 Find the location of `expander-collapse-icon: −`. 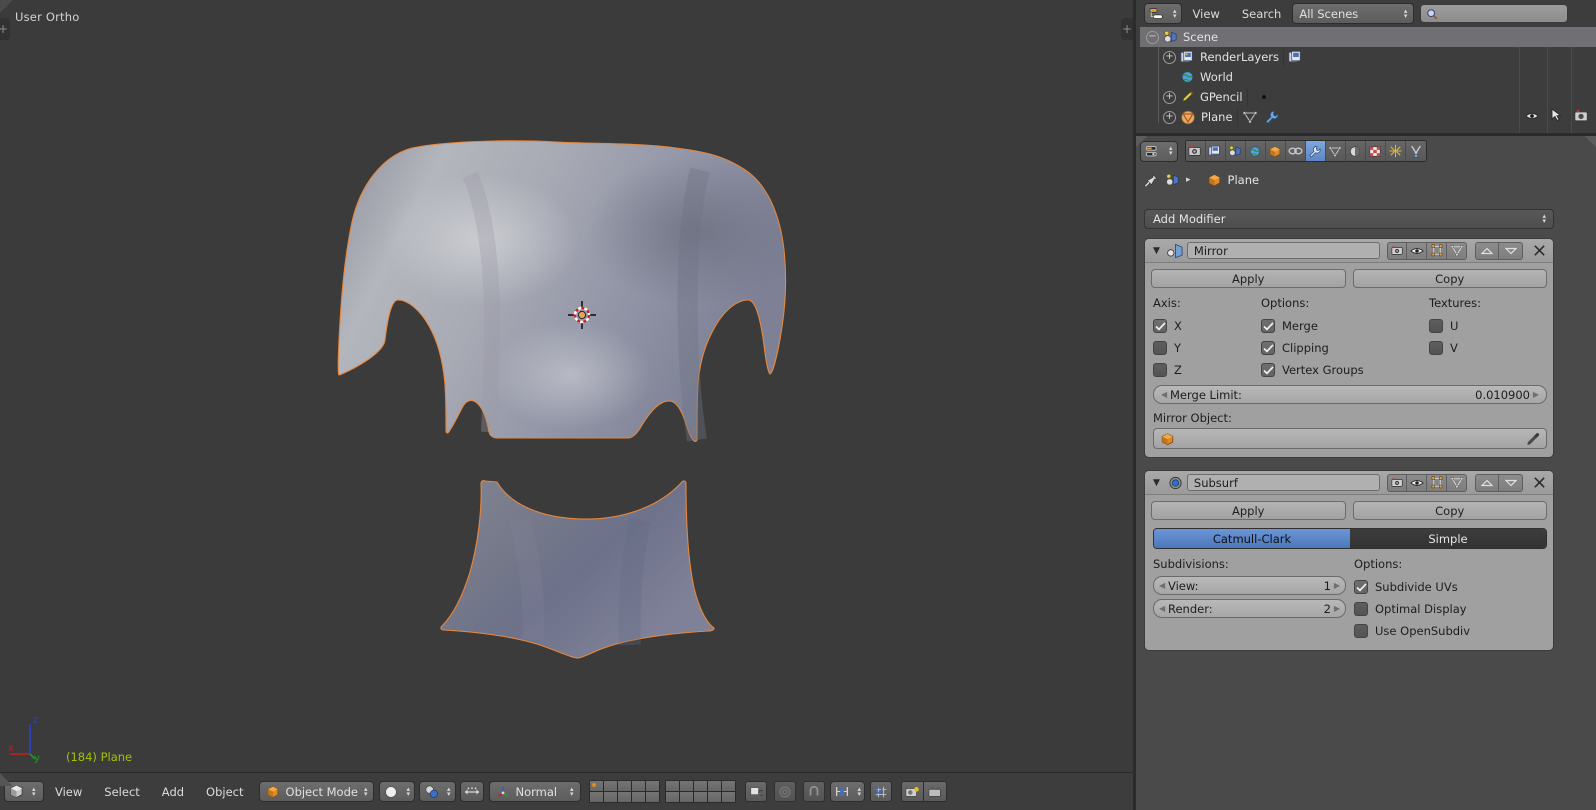

expander-collapse-icon: − is located at coordinates (1152, 37).